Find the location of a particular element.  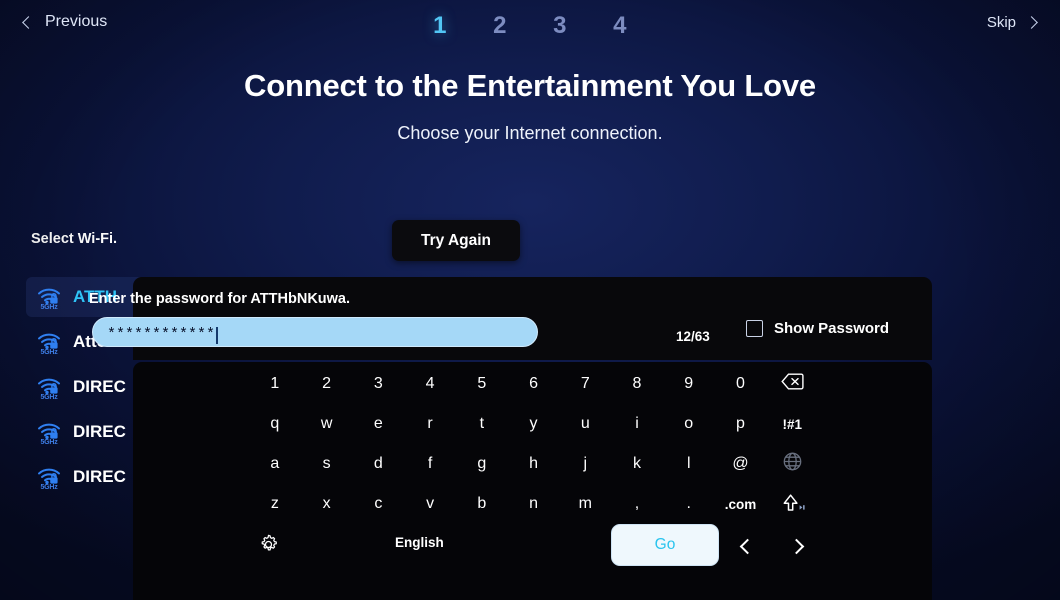

key-comma: , is located at coordinates (637, 504).